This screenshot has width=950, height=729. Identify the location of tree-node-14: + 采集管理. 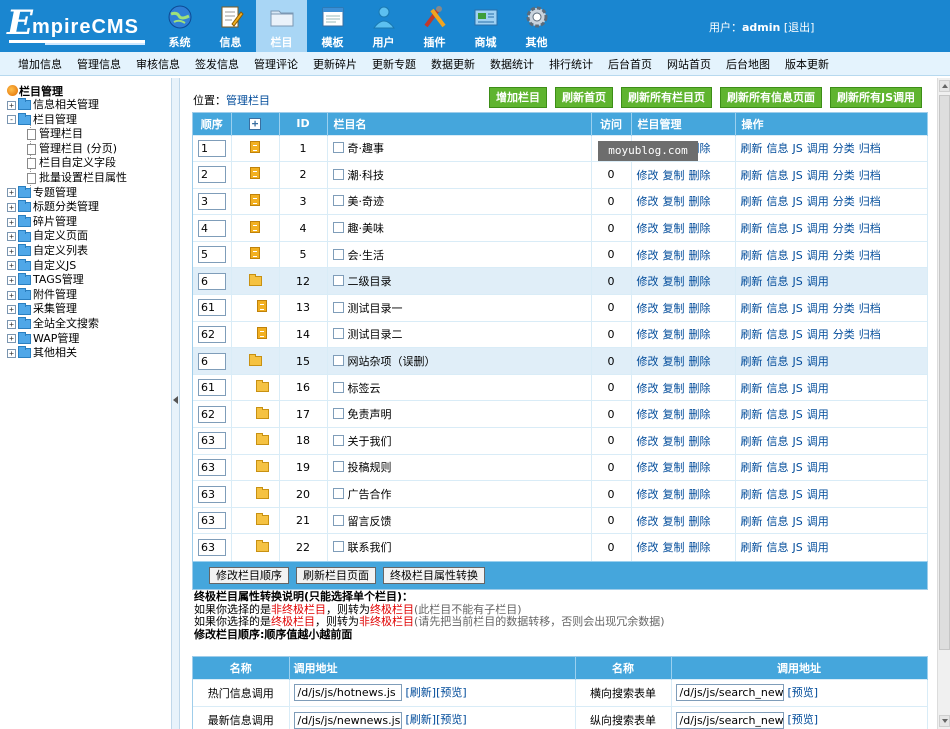
(67, 309).